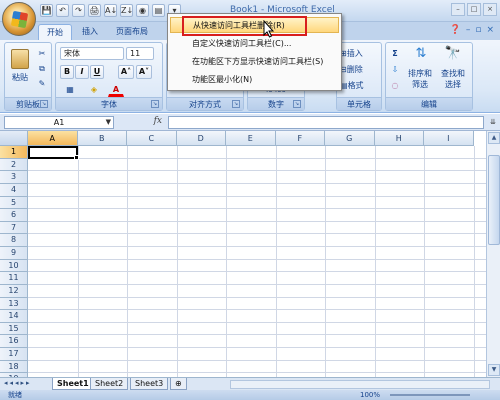 The height and width of the screenshot is (400, 500). I want to click on format-cells-button: ▤格式, so click(360, 86).